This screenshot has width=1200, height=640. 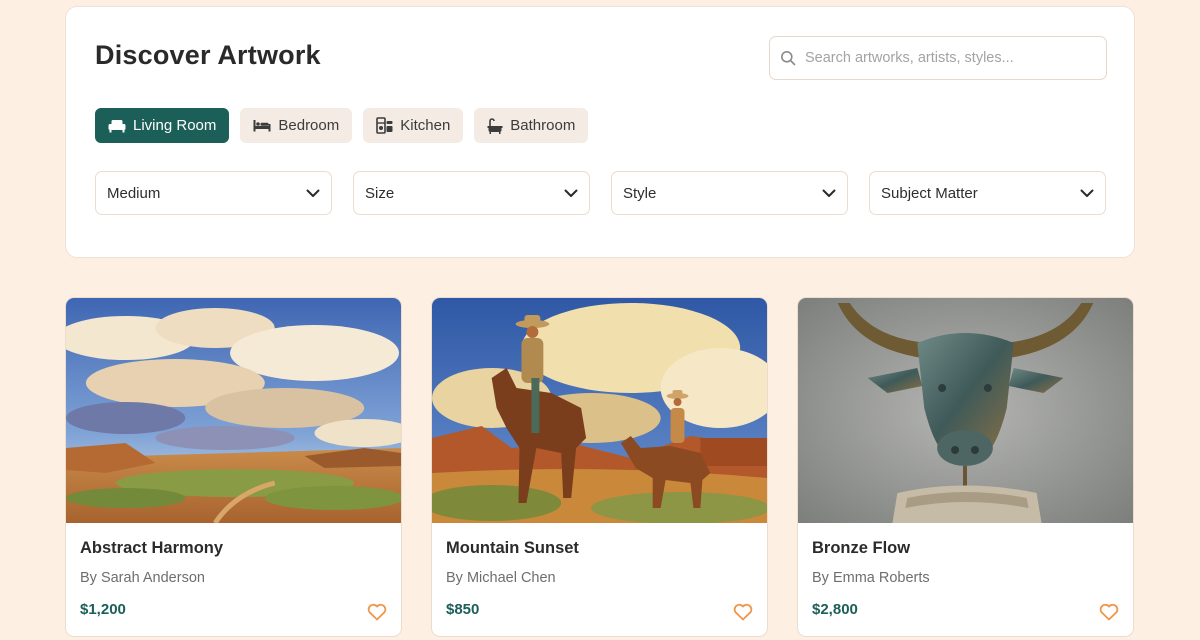 What do you see at coordinates (384, 125) in the screenshot?
I see `kitchen-icon` at bounding box center [384, 125].